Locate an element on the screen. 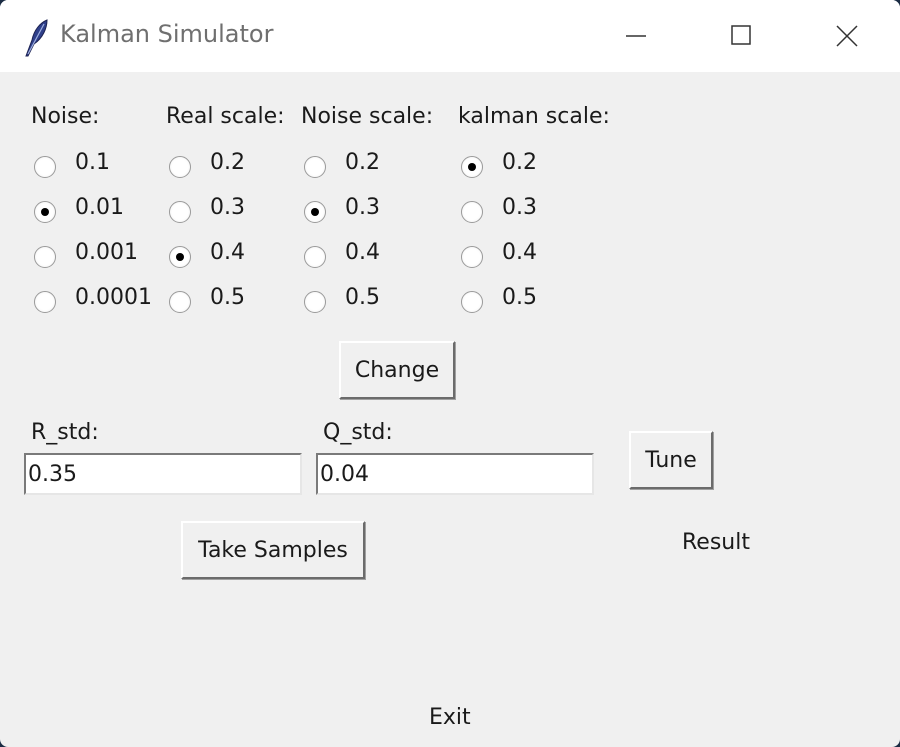 The height and width of the screenshot is (747, 900). title-bar: Kalman Simulator is located at coordinates (450, 36).